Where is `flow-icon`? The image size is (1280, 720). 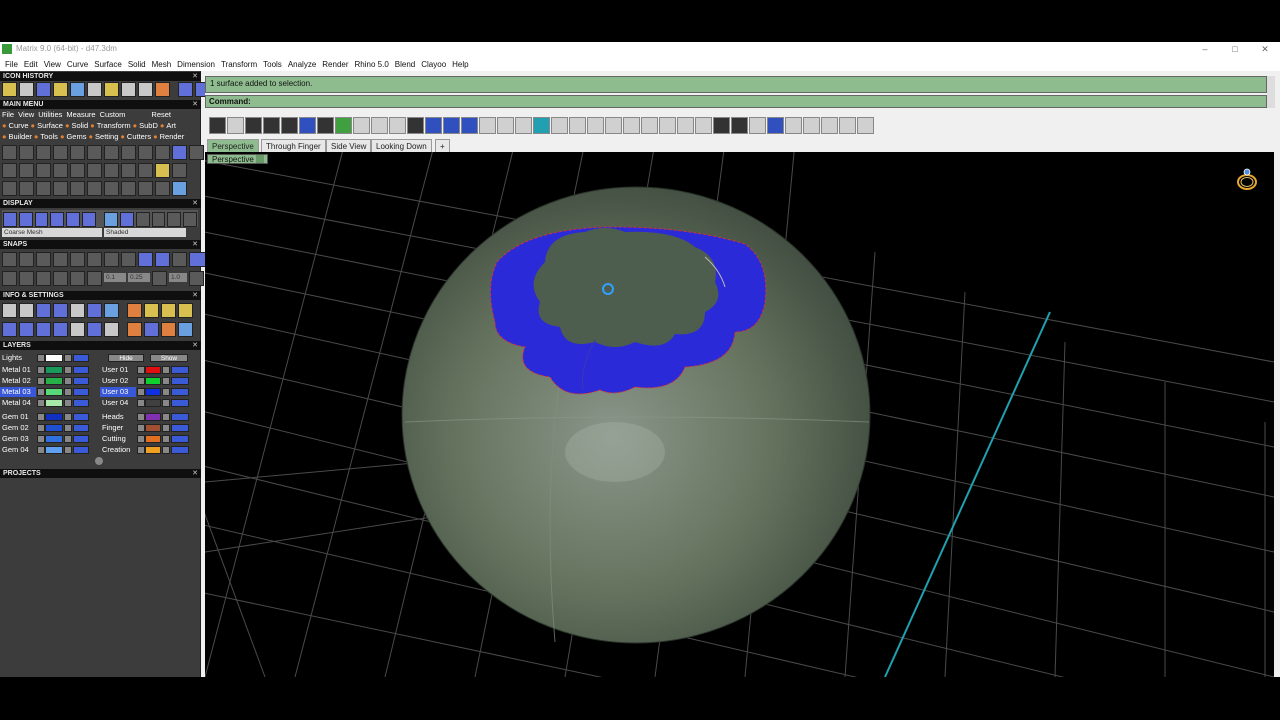 flow-icon is located at coordinates (162, 170).